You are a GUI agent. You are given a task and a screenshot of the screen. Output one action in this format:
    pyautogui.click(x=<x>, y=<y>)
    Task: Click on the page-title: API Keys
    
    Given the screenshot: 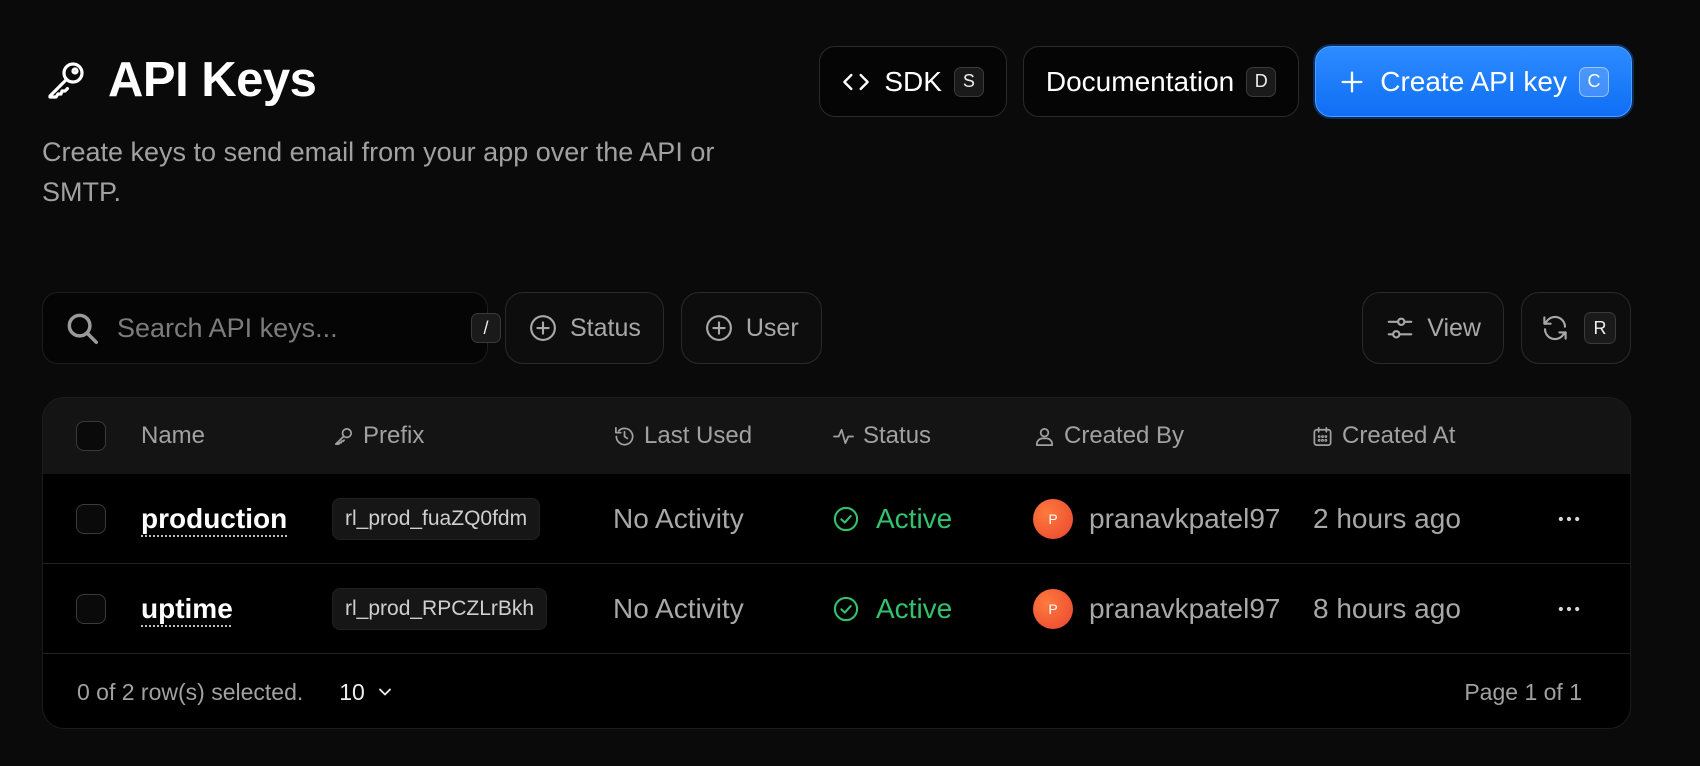 What is the action you would take?
    pyautogui.click(x=212, y=80)
    